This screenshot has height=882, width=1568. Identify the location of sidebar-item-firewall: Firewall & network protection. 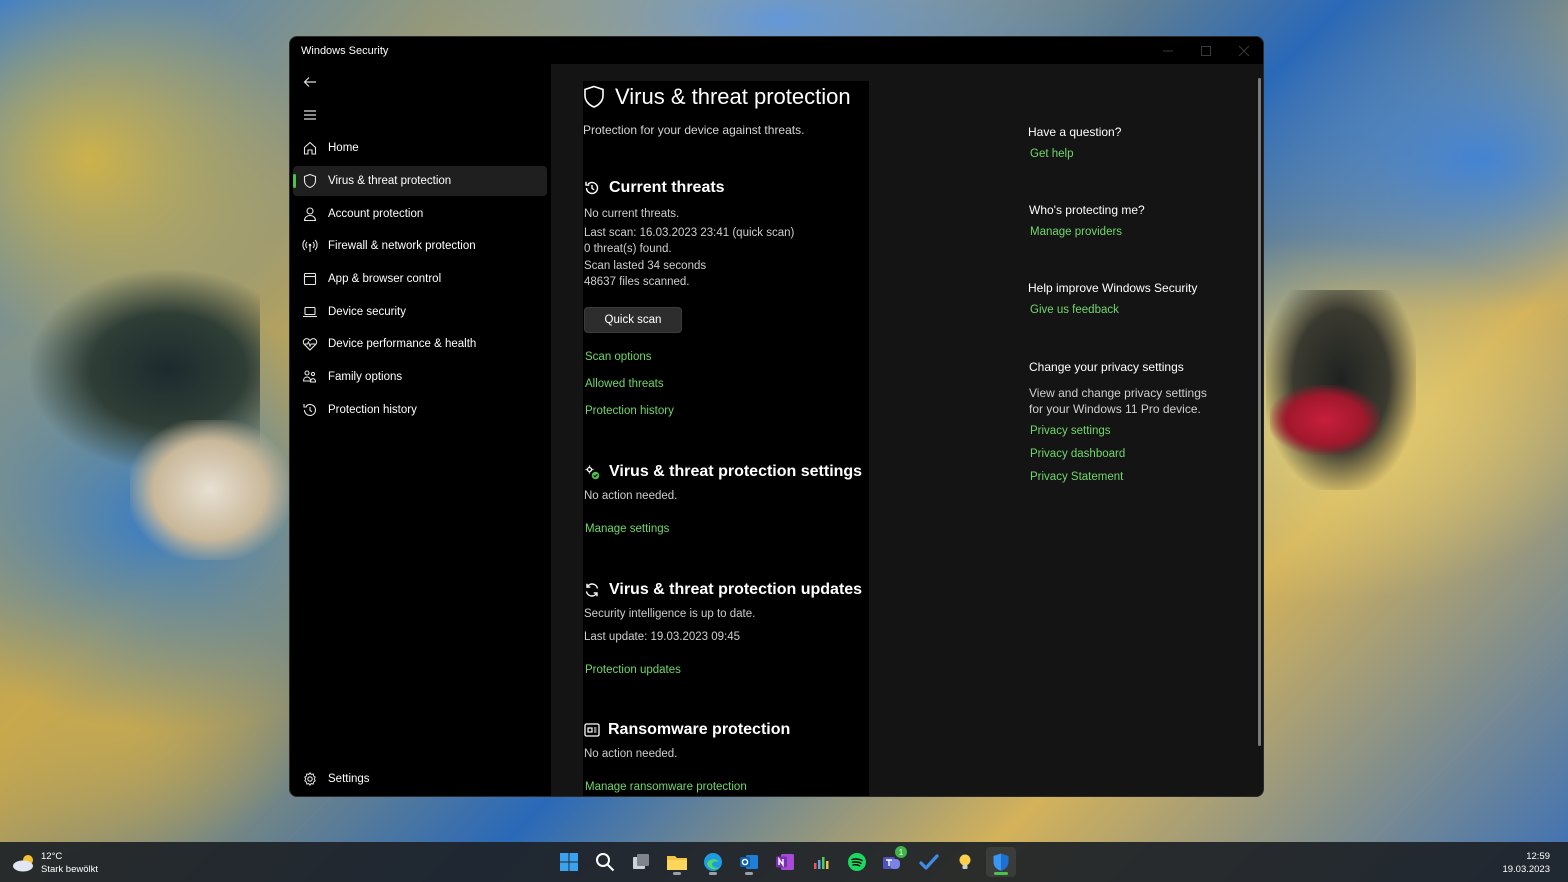
(420, 246).